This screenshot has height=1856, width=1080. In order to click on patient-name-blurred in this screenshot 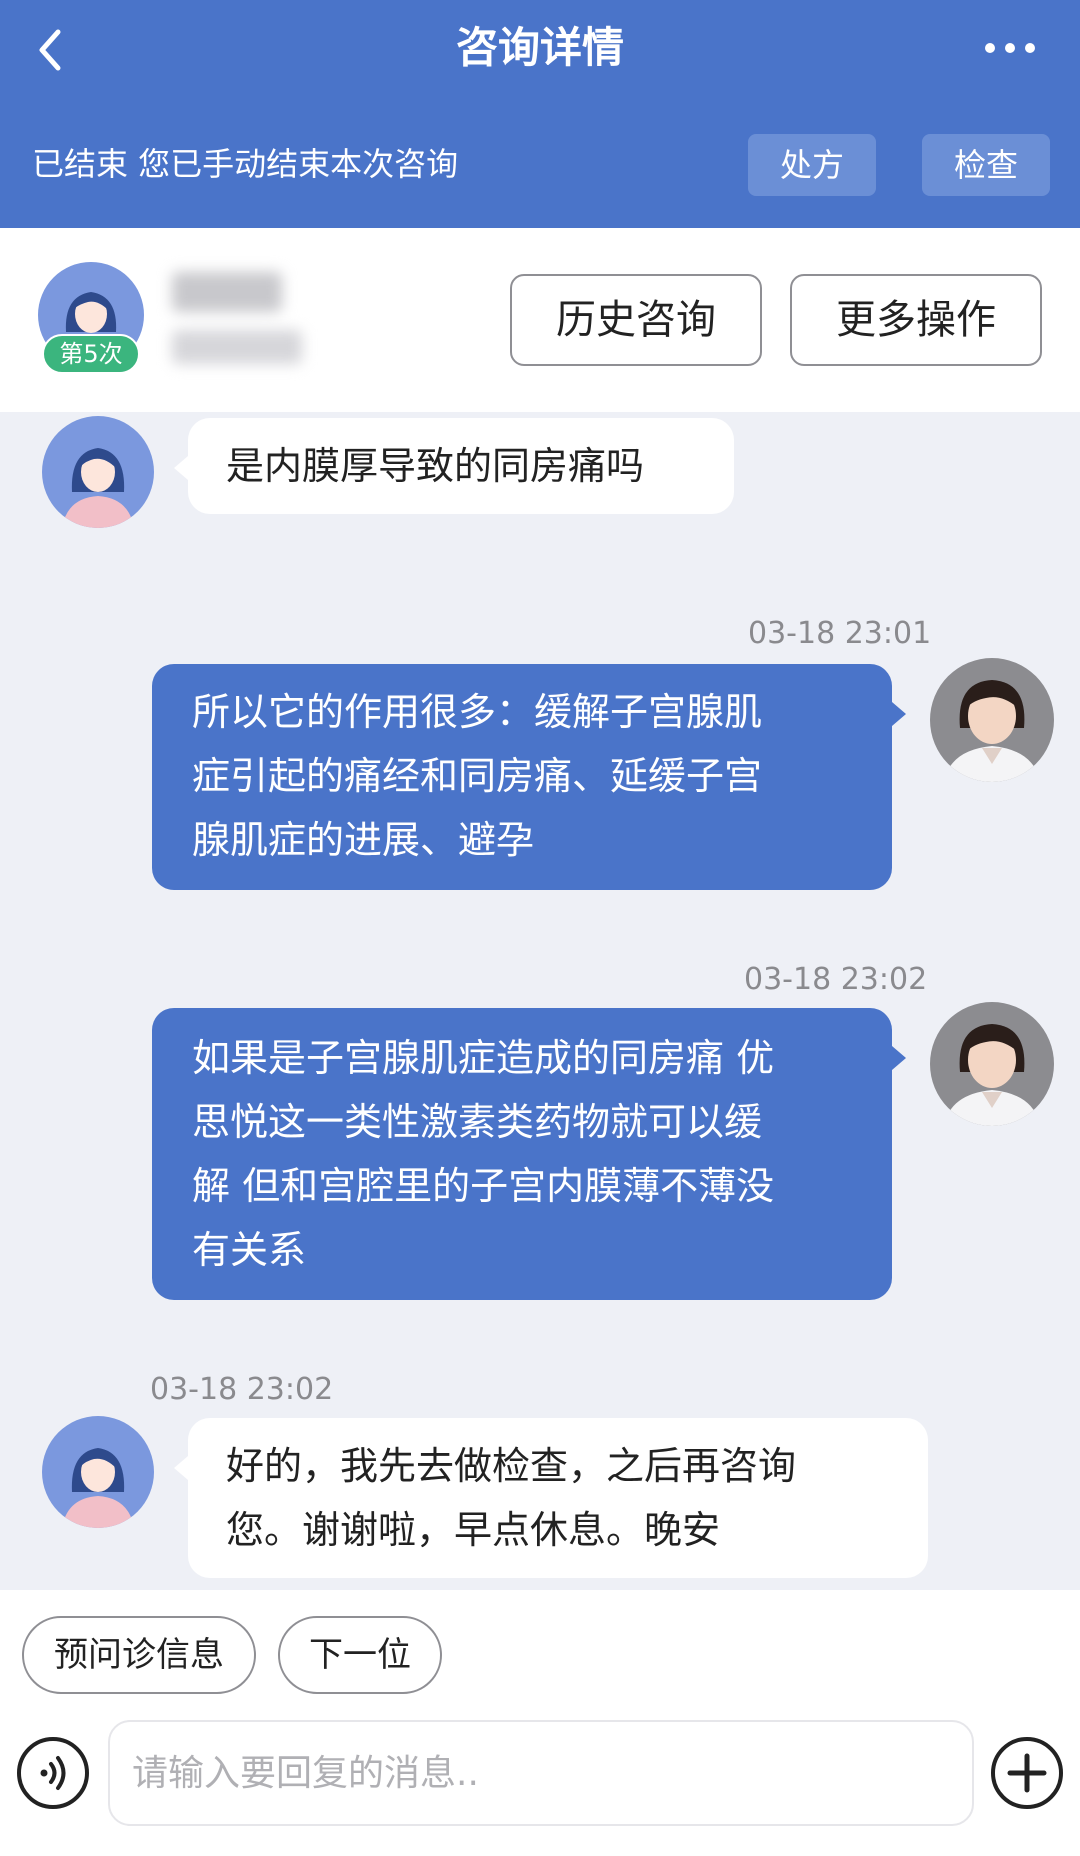, I will do `click(227, 292)`.